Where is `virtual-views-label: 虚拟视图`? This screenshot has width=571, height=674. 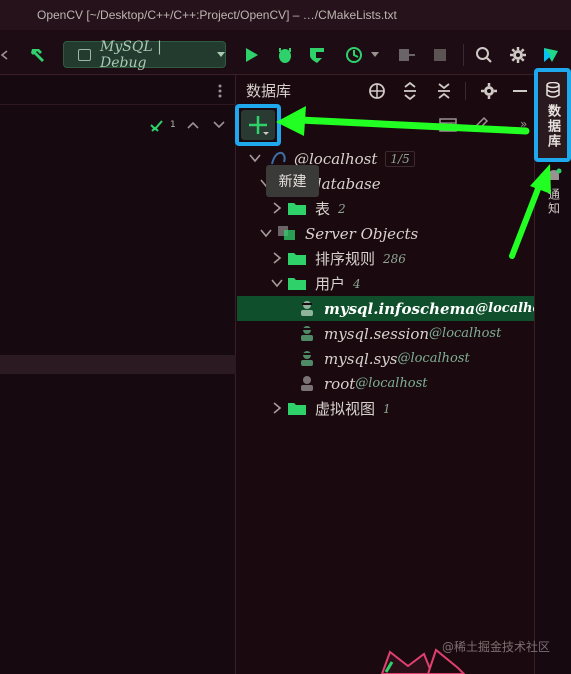
virtual-views-label: 虚拟视图 is located at coordinates (345, 409).